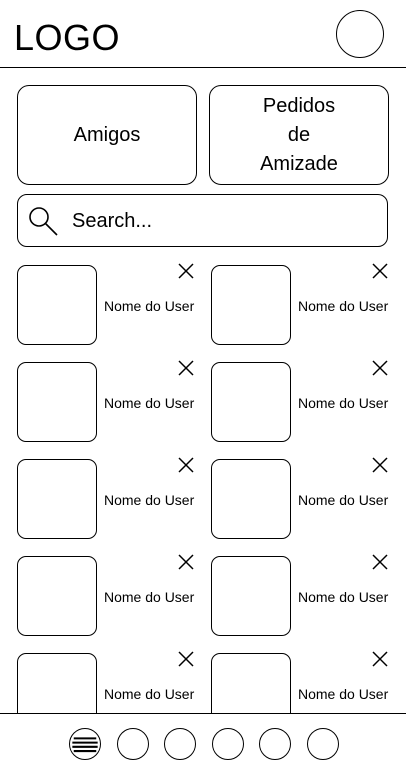  What do you see at coordinates (203, 740) in the screenshot?
I see `bottom-nav` at bounding box center [203, 740].